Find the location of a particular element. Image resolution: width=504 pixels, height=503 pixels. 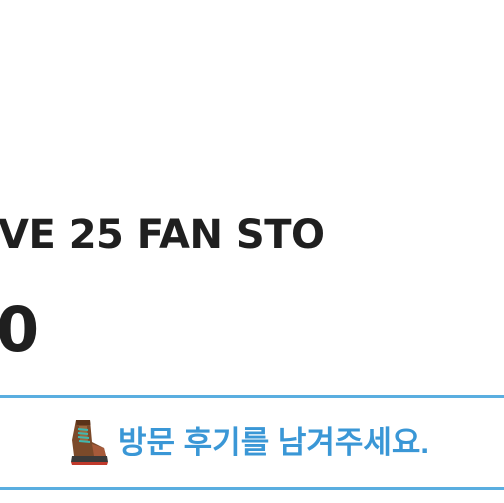

review-button-content: 방문 후기를 남겨주세요. is located at coordinates (247, 443).